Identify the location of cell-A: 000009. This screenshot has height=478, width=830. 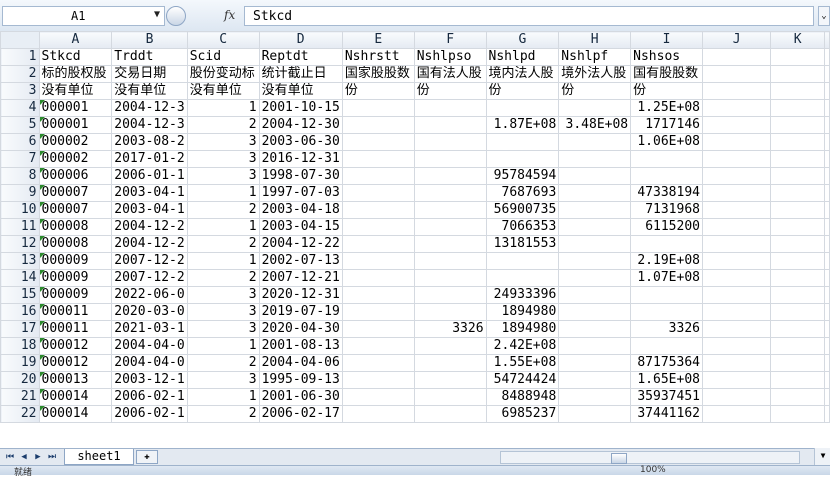
(75, 278).